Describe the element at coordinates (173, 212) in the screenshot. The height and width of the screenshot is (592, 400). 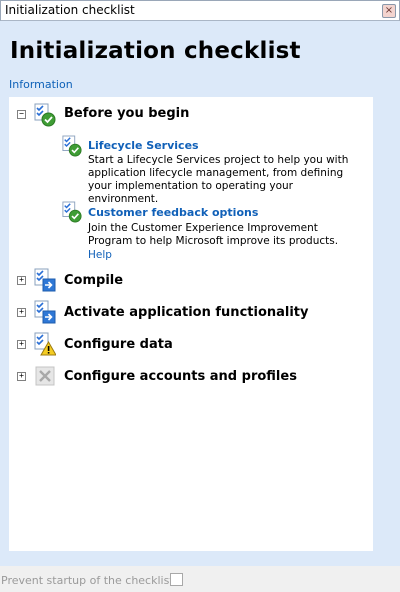
I see `item-title-customer-feedback: Customer feedback options` at that location.